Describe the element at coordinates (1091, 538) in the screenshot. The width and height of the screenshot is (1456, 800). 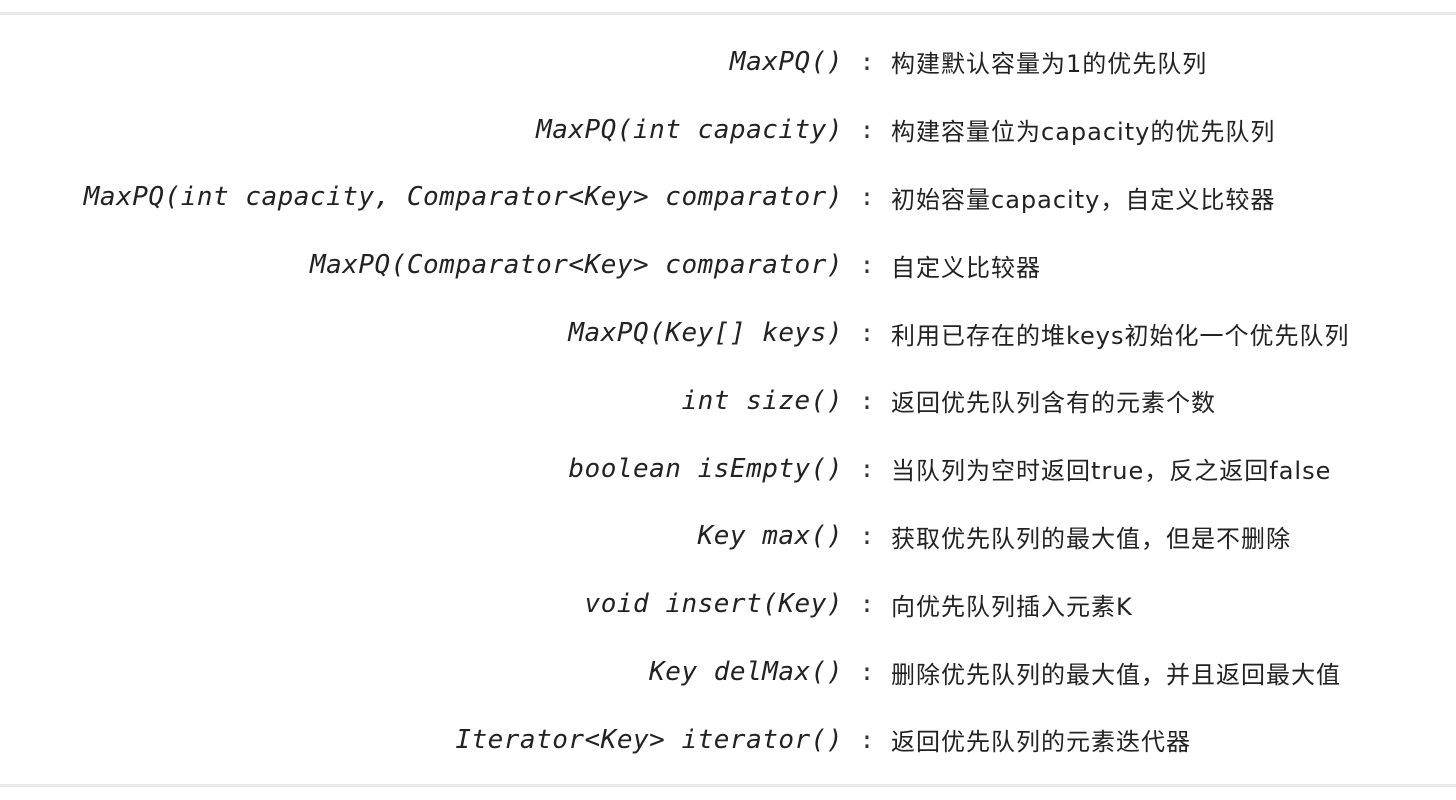
I see `method-description: 获取优先队列的最大值，但是不删除` at that location.